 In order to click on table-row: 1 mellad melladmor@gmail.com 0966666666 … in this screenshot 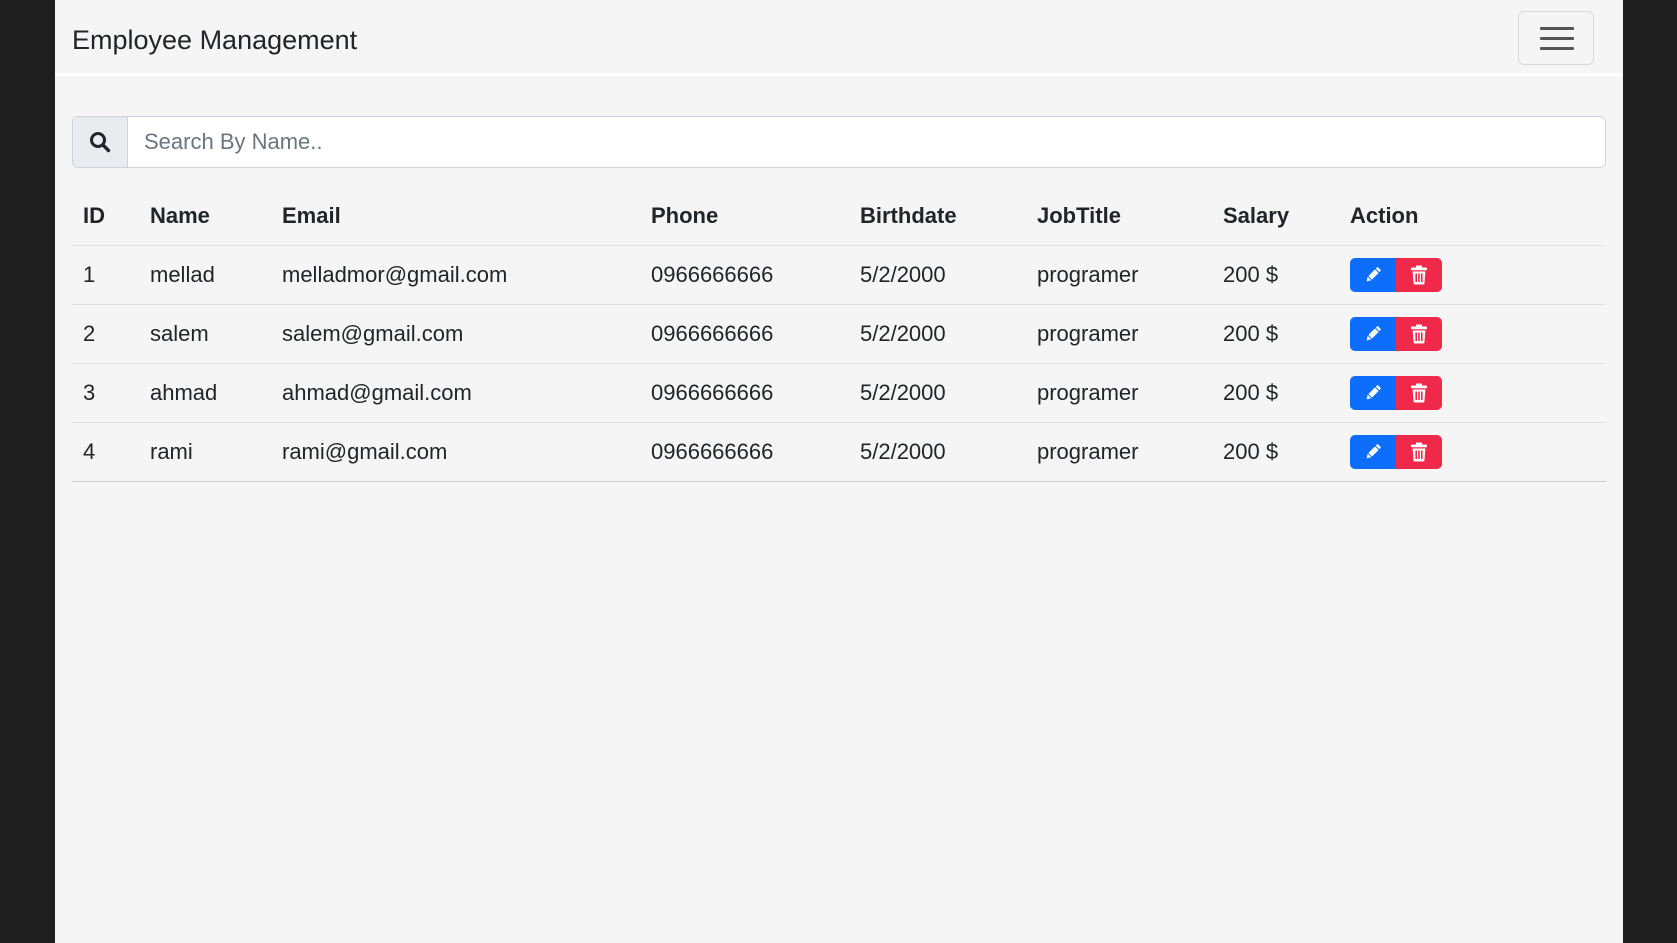, I will do `click(839, 275)`.